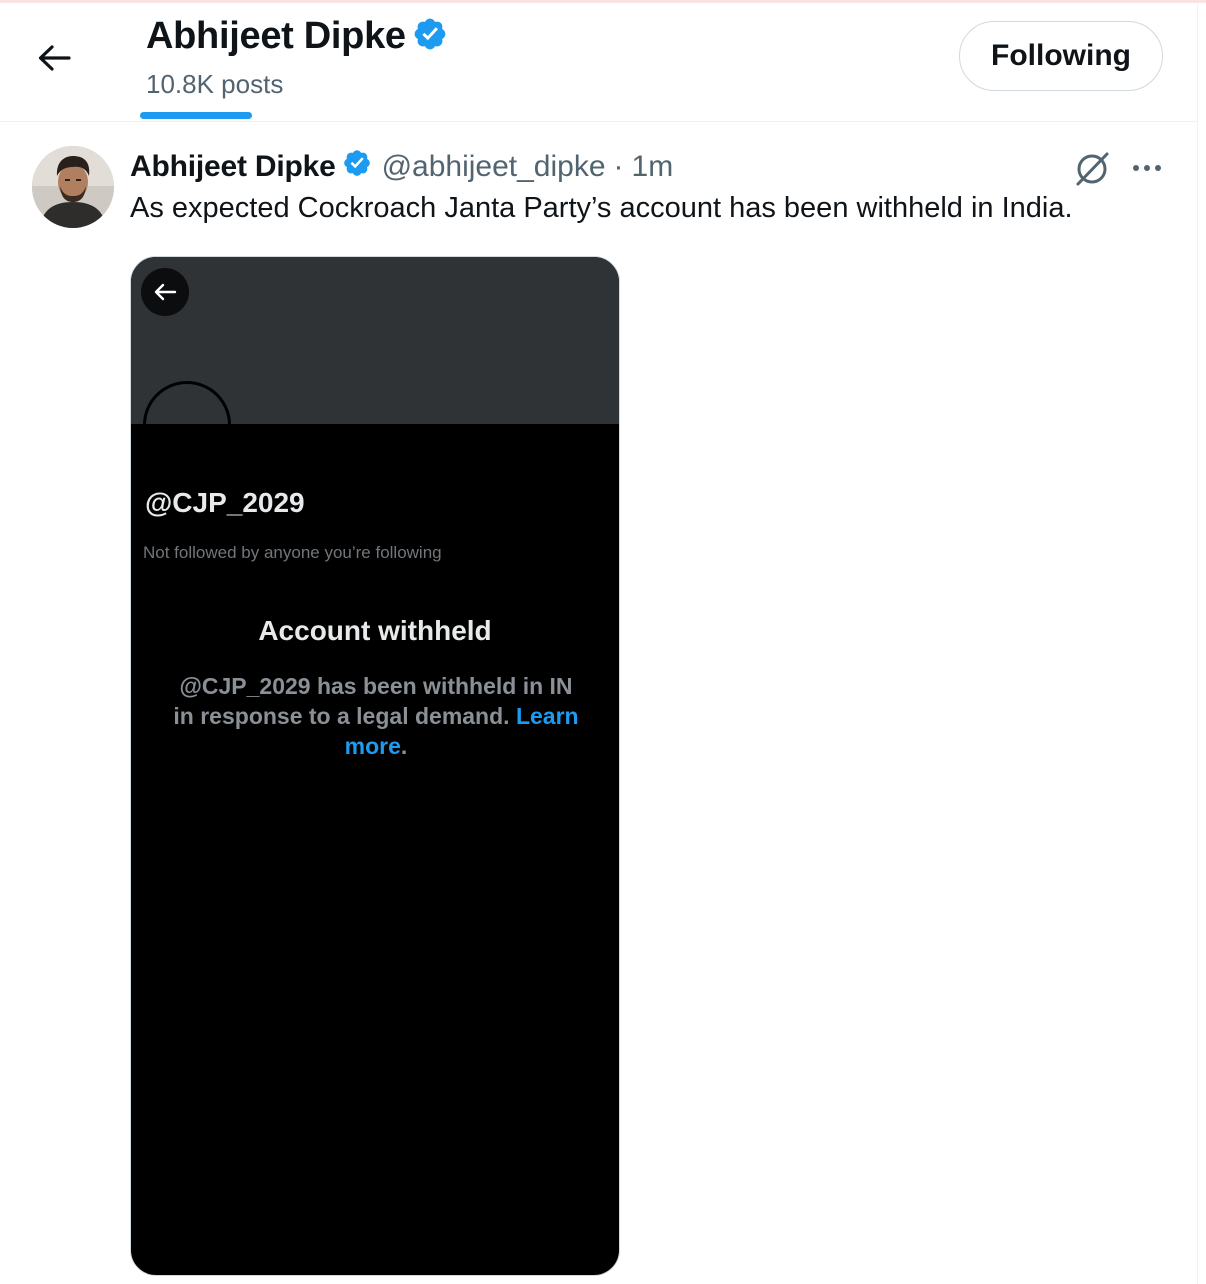 Image resolution: width=1206 pixels, height=1284 pixels. Describe the element at coordinates (276, 36) in the screenshot. I see `profile-name: Abhijeet Dipke` at that location.